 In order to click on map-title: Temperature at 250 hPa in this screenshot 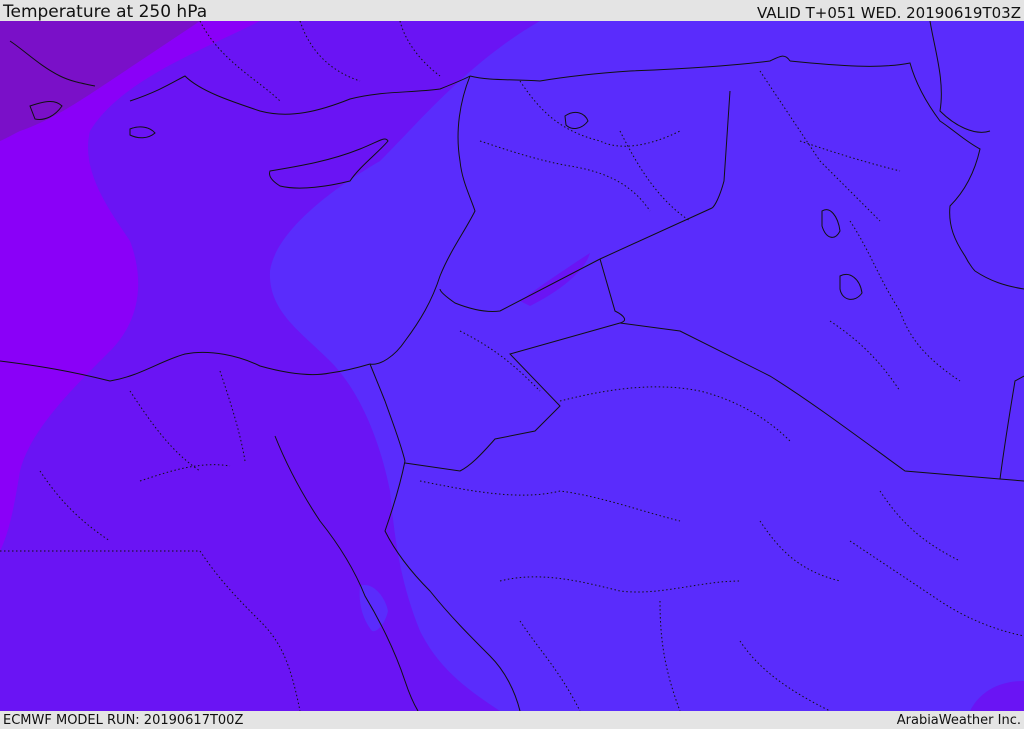, I will do `click(105, 12)`.